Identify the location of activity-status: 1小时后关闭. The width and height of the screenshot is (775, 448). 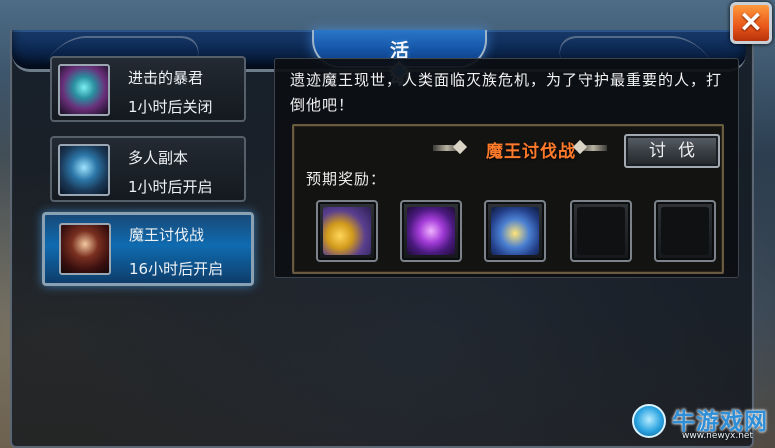
(170, 107).